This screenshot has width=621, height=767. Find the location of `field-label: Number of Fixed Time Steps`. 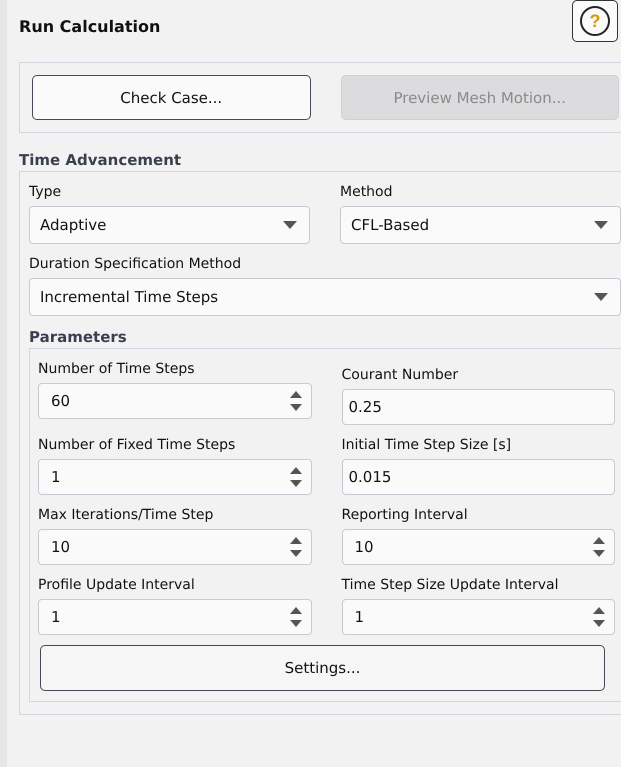

field-label: Number of Fixed Time Steps is located at coordinates (137, 445).